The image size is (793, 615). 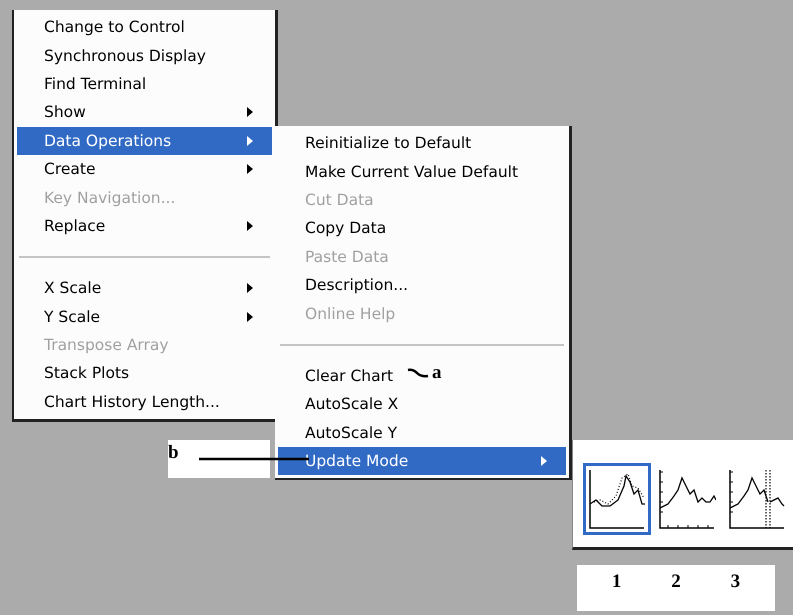 What do you see at coordinates (83, 84) in the screenshot?
I see `menu-item: Find Terminal` at bounding box center [83, 84].